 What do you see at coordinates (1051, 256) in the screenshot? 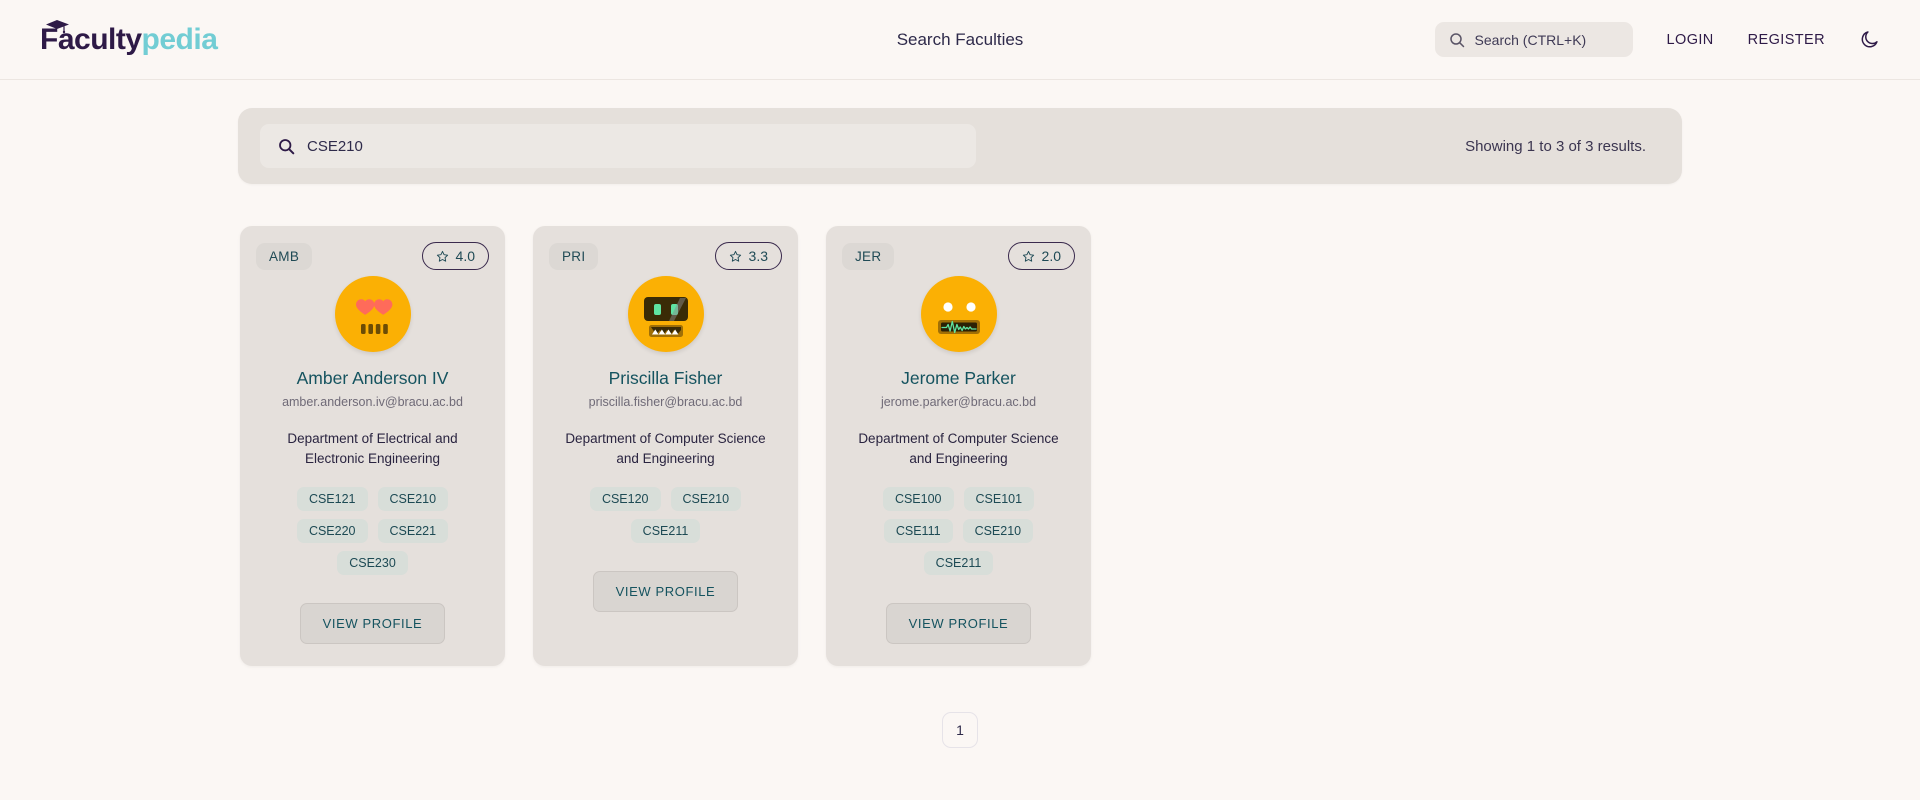
I see `rating-value: 2.0` at bounding box center [1051, 256].